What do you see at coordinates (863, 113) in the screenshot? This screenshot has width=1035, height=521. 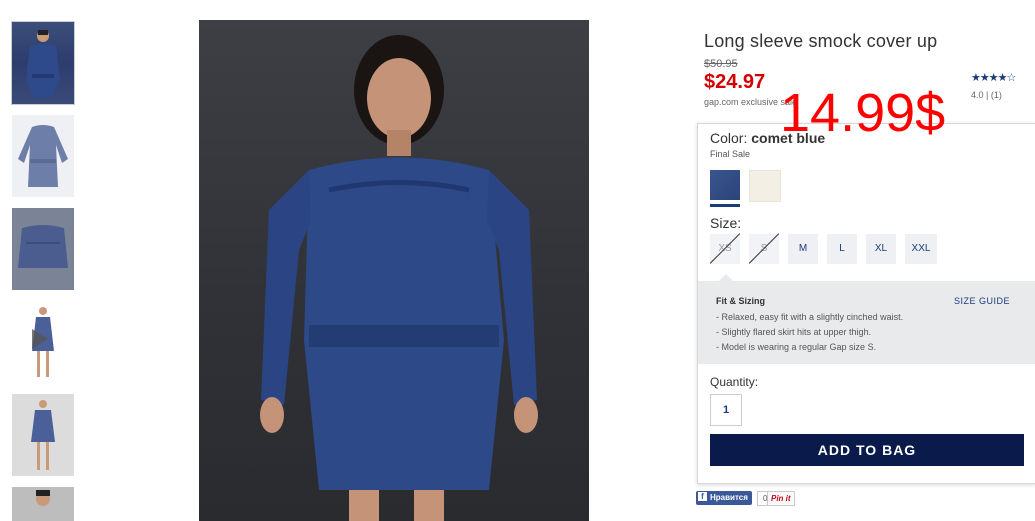 I see `overlay-price: 14.99$` at bounding box center [863, 113].